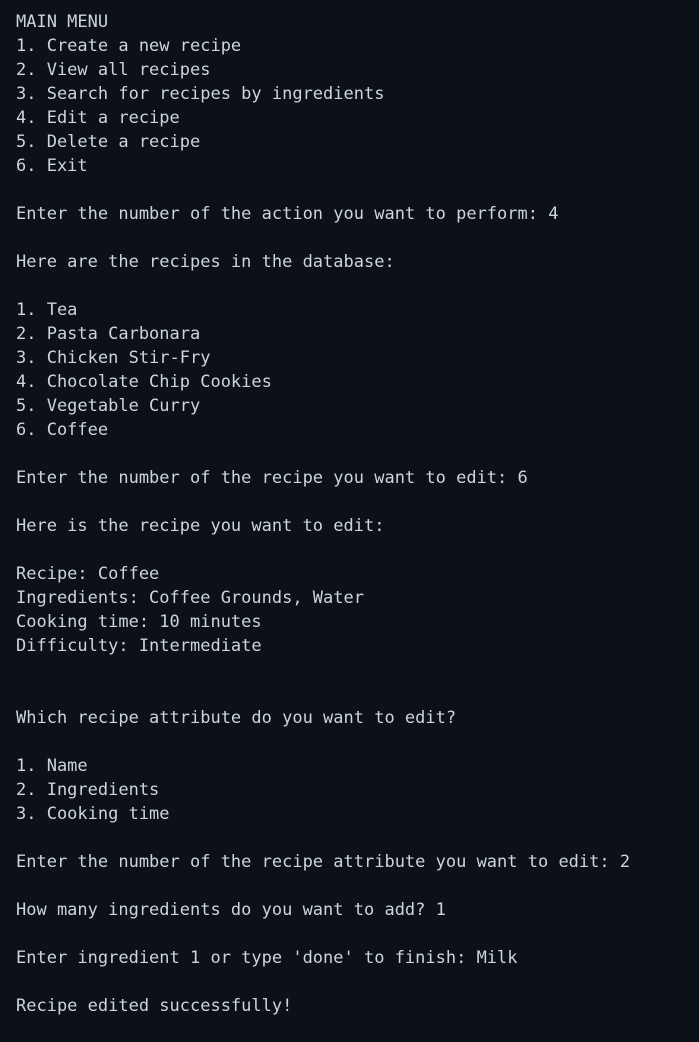  Describe the element at coordinates (200, 94) in the screenshot. I see `menu-option-search: 3. Search for recipes by ingredients` at that location.